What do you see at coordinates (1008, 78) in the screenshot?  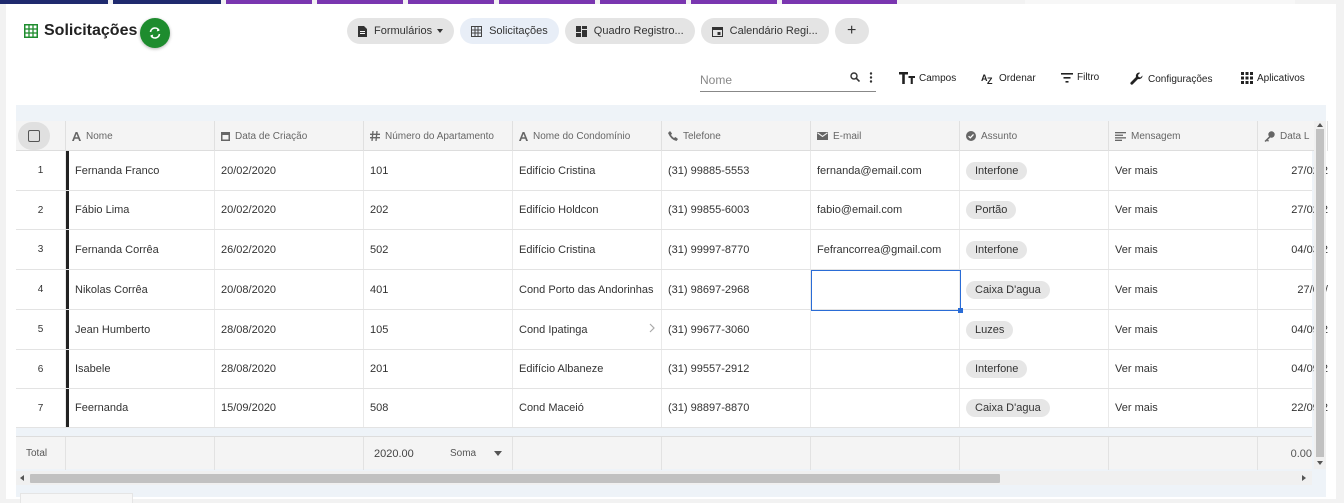 I see `sort-button: AZ Ordenar` at bounding box center [1008, 78].